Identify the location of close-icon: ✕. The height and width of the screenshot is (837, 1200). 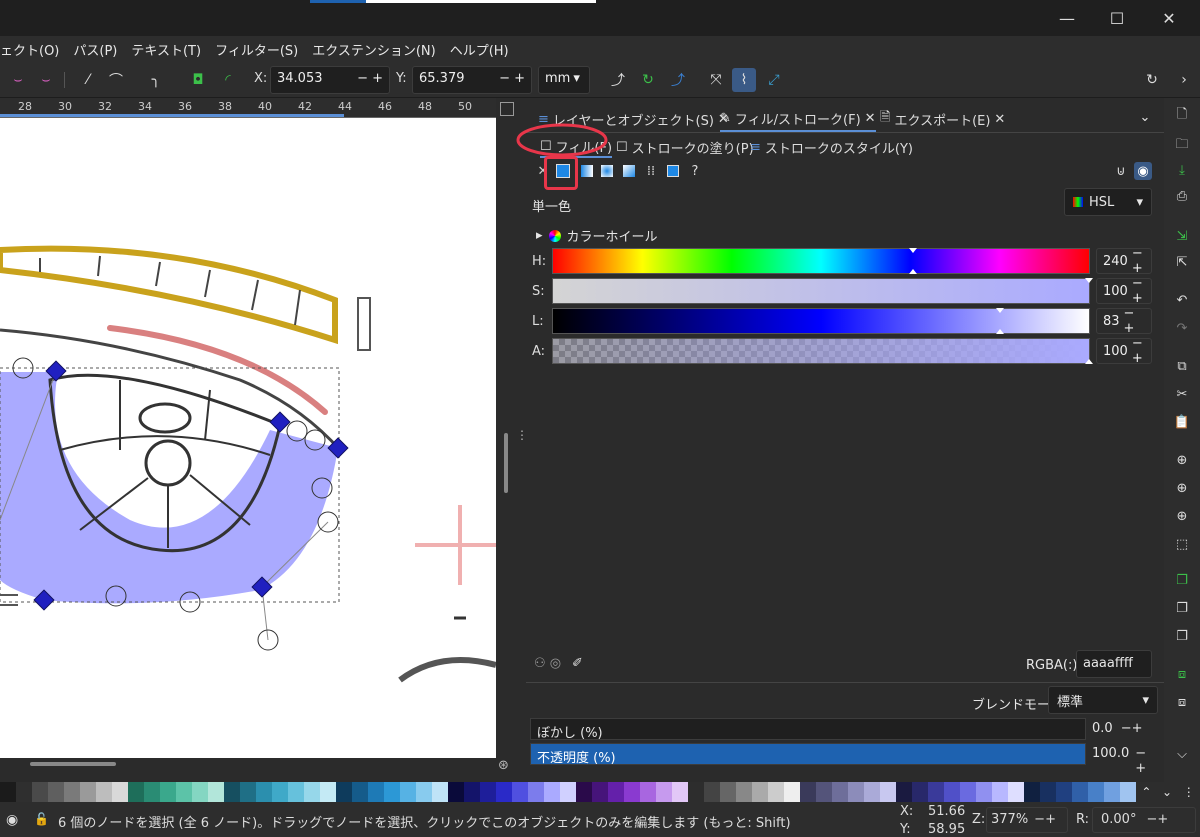
(870, 118).